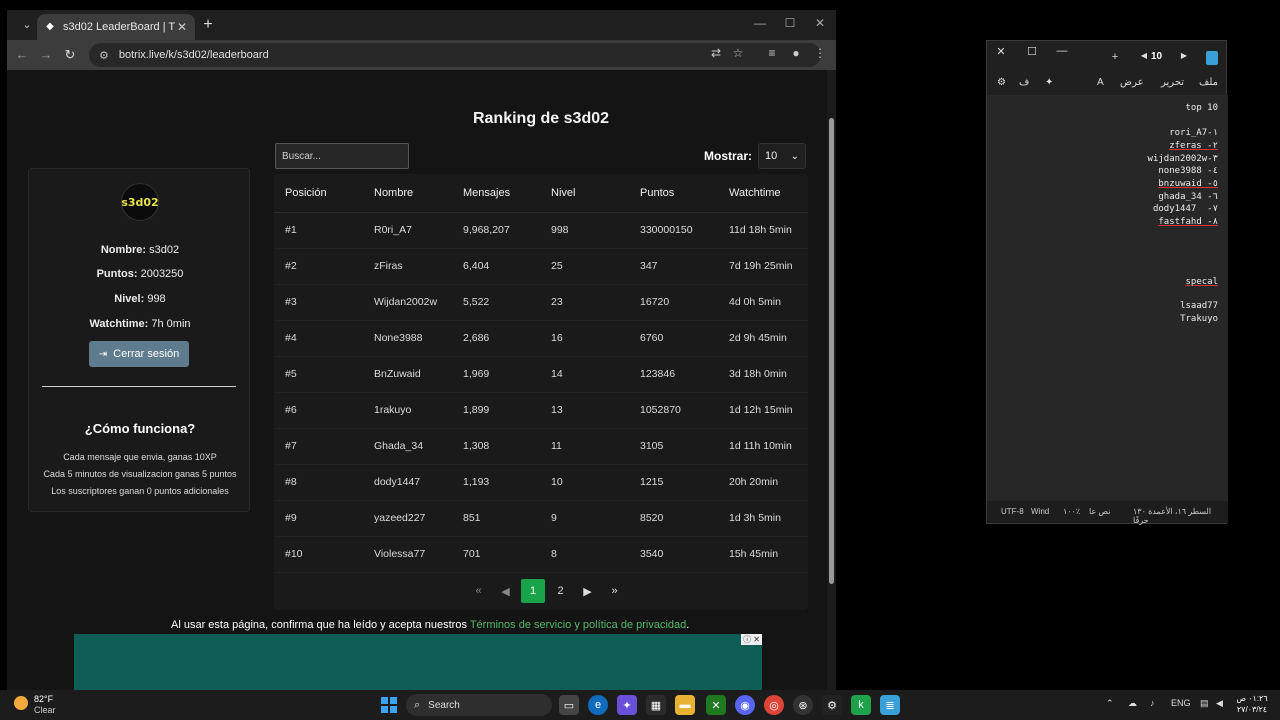  What do you see at coordinates (22, 54) in the screenshot?
I see `back-icon: ←` at bounding box center [22, 54].